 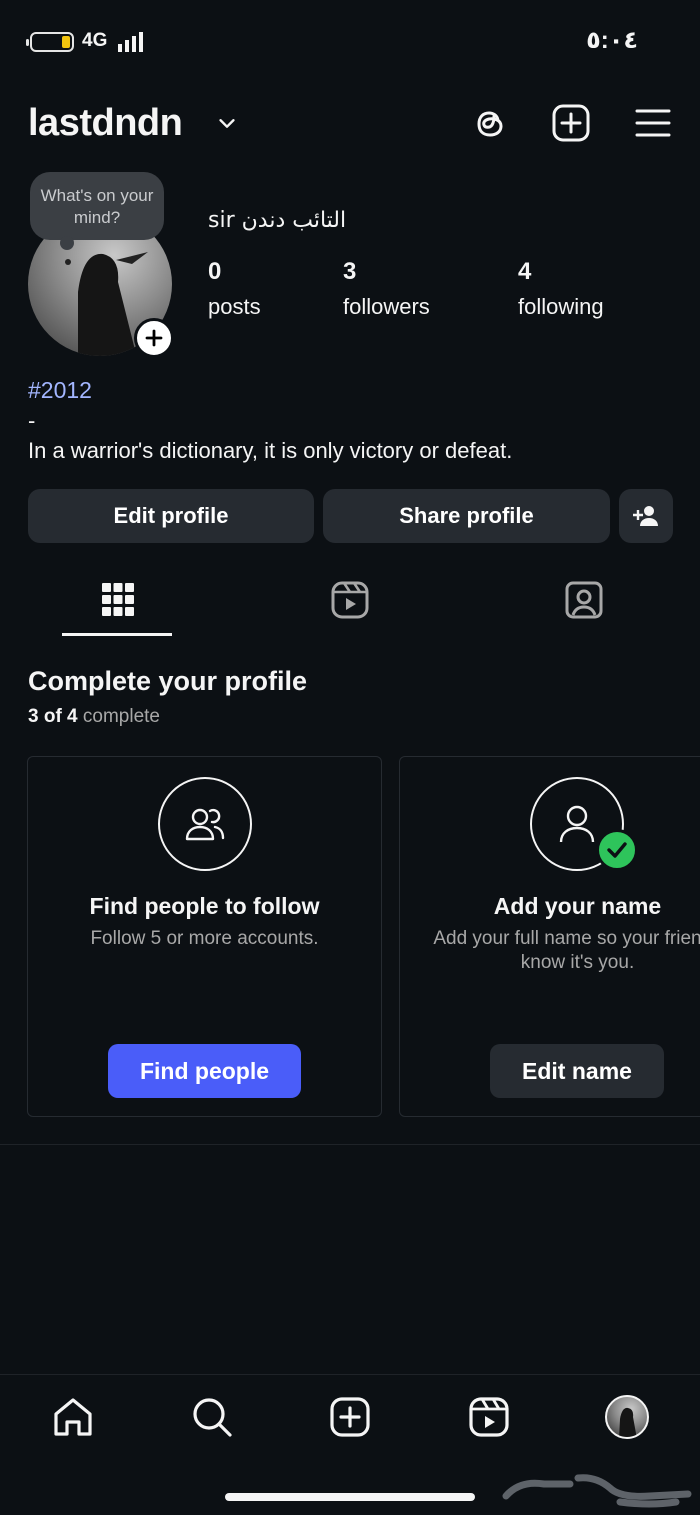 What do you see at coordinates (628, 1422) in the screenshot?
I see `avatar-image` at bounding box center [628, 1422].